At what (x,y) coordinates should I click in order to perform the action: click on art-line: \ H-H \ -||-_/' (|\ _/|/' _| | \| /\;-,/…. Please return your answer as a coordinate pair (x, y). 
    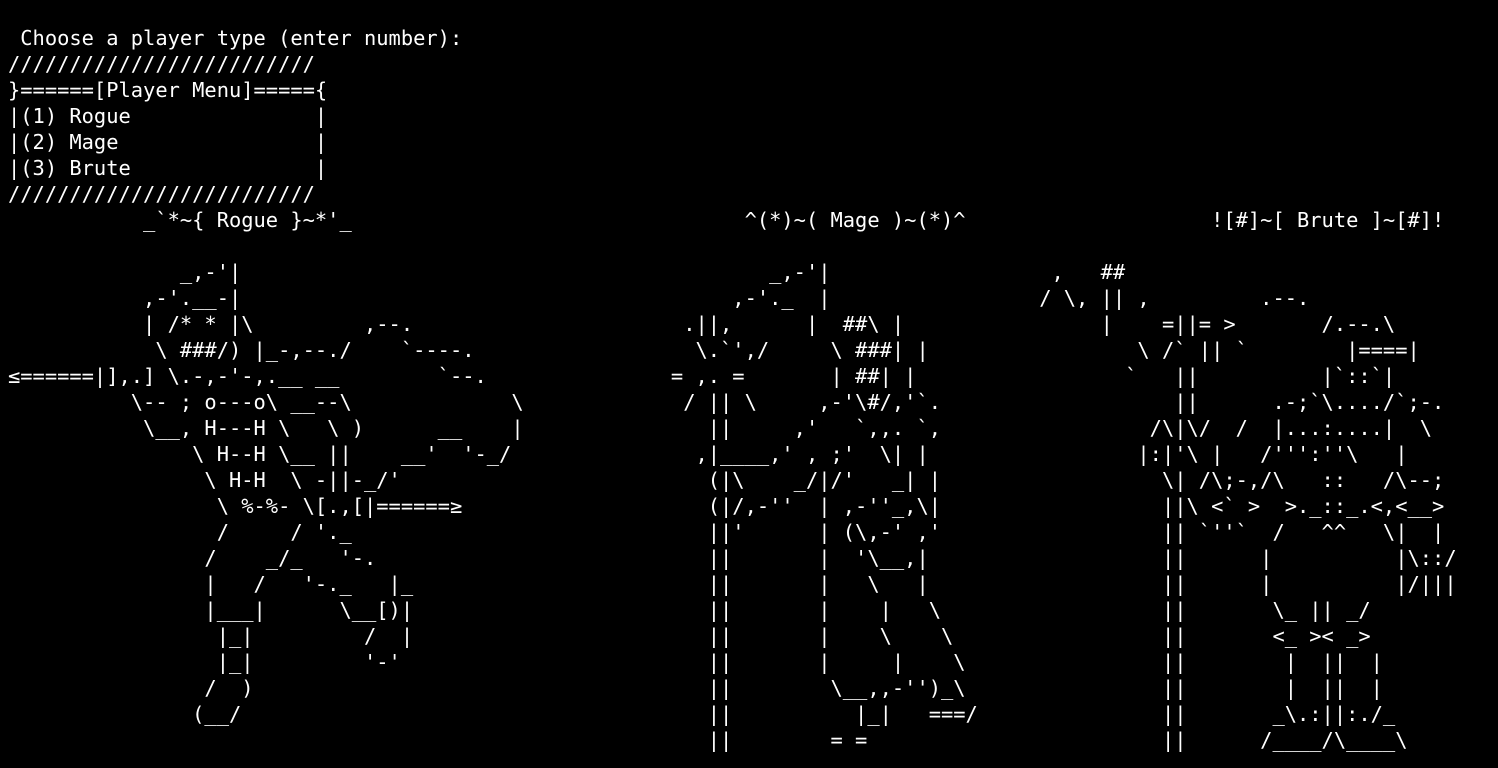
    Looking at the image, I should click on (726, 480).